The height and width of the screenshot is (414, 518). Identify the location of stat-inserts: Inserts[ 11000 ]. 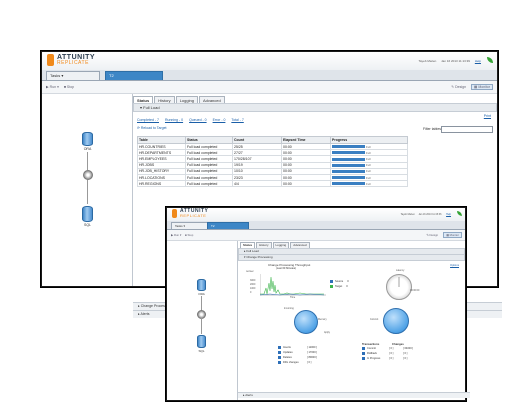
(297, 347).